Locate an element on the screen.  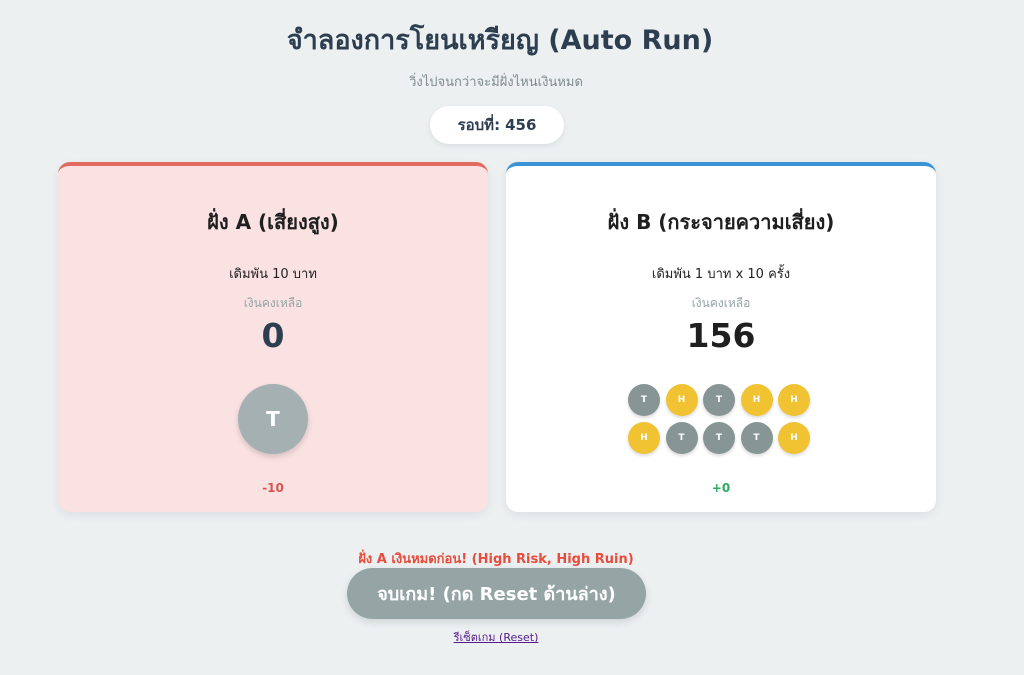
side-a-balance: 0 is located at coordinates (273, 335).